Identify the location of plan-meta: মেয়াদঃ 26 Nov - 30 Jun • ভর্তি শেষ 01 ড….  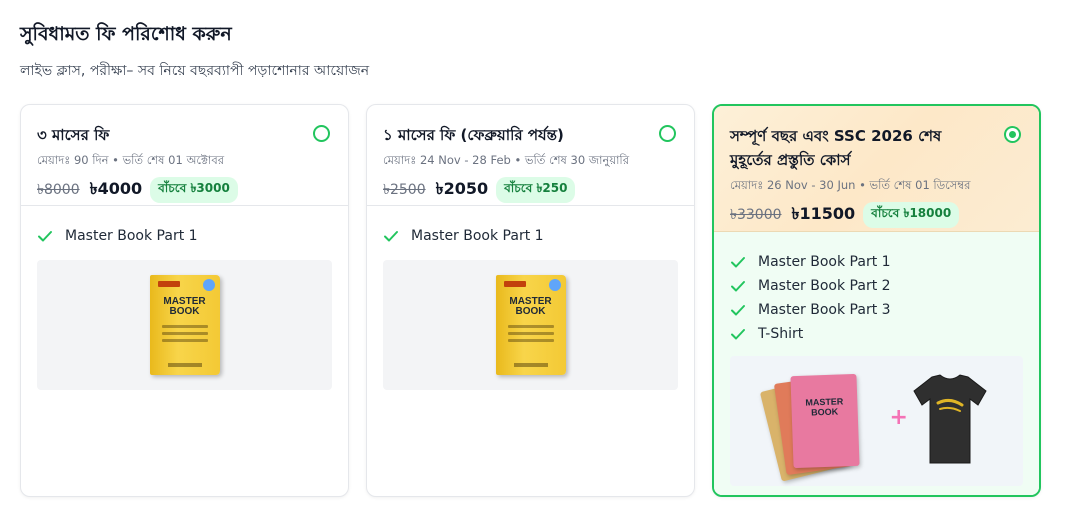
(850, 185).